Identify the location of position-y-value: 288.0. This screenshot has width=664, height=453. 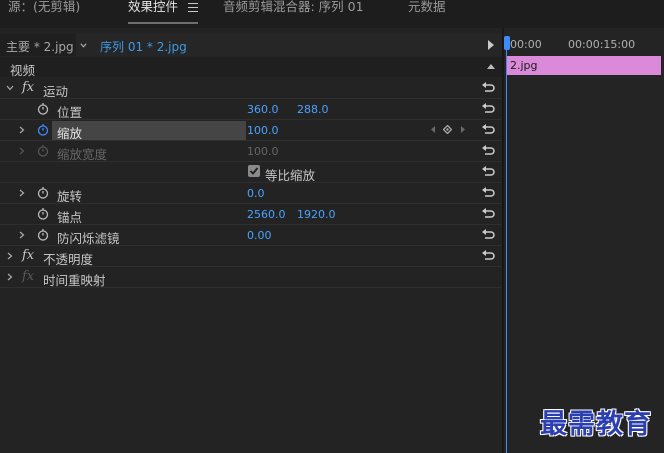
(313, 109).